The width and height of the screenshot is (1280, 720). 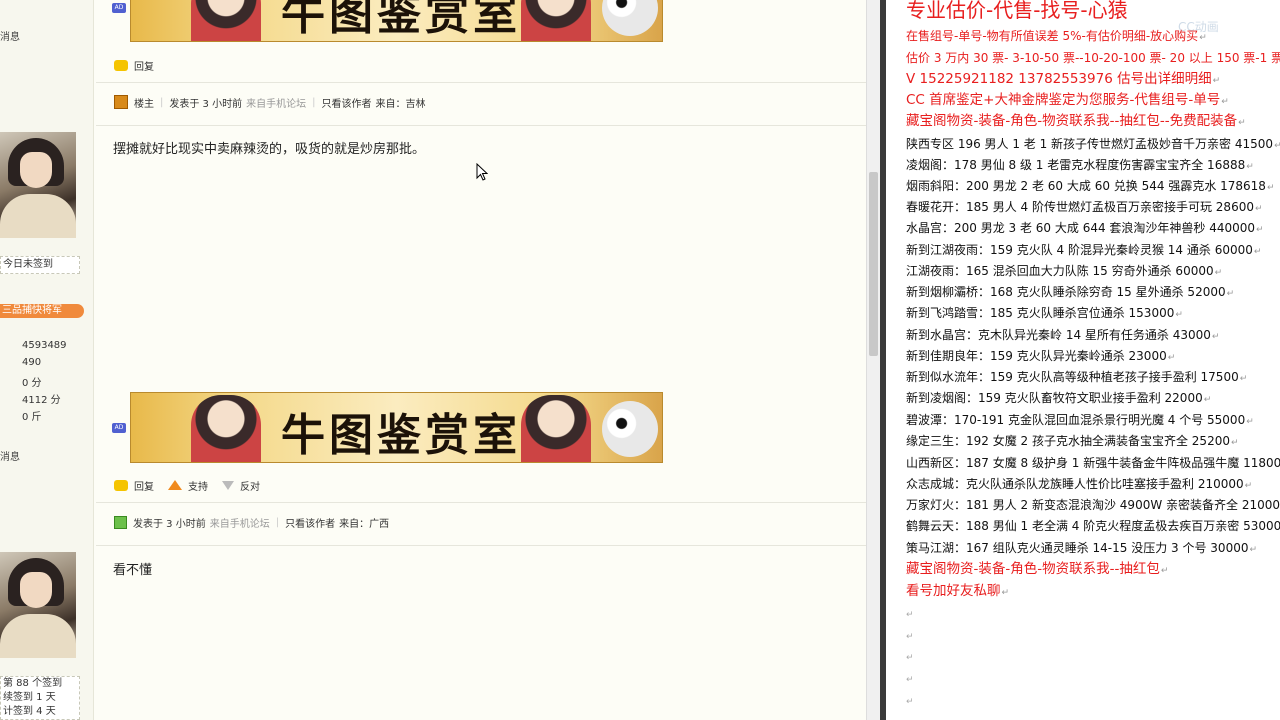 What do you see at coordinates (32, 383) in the screenshot?
I see `stat-value: 0 分` at bounding box center [32, 383].